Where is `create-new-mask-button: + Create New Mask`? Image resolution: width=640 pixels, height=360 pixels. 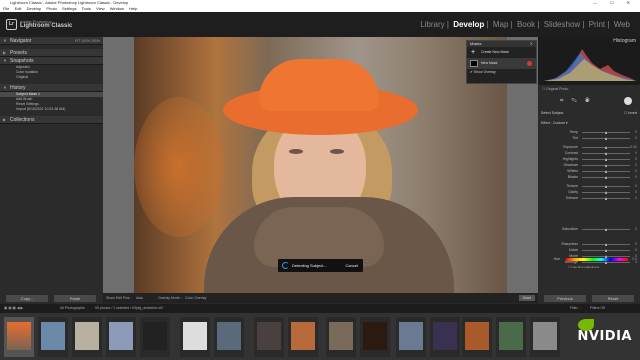 create-new-mask-button: + Create New Mask is located at coordinates (501, 52).